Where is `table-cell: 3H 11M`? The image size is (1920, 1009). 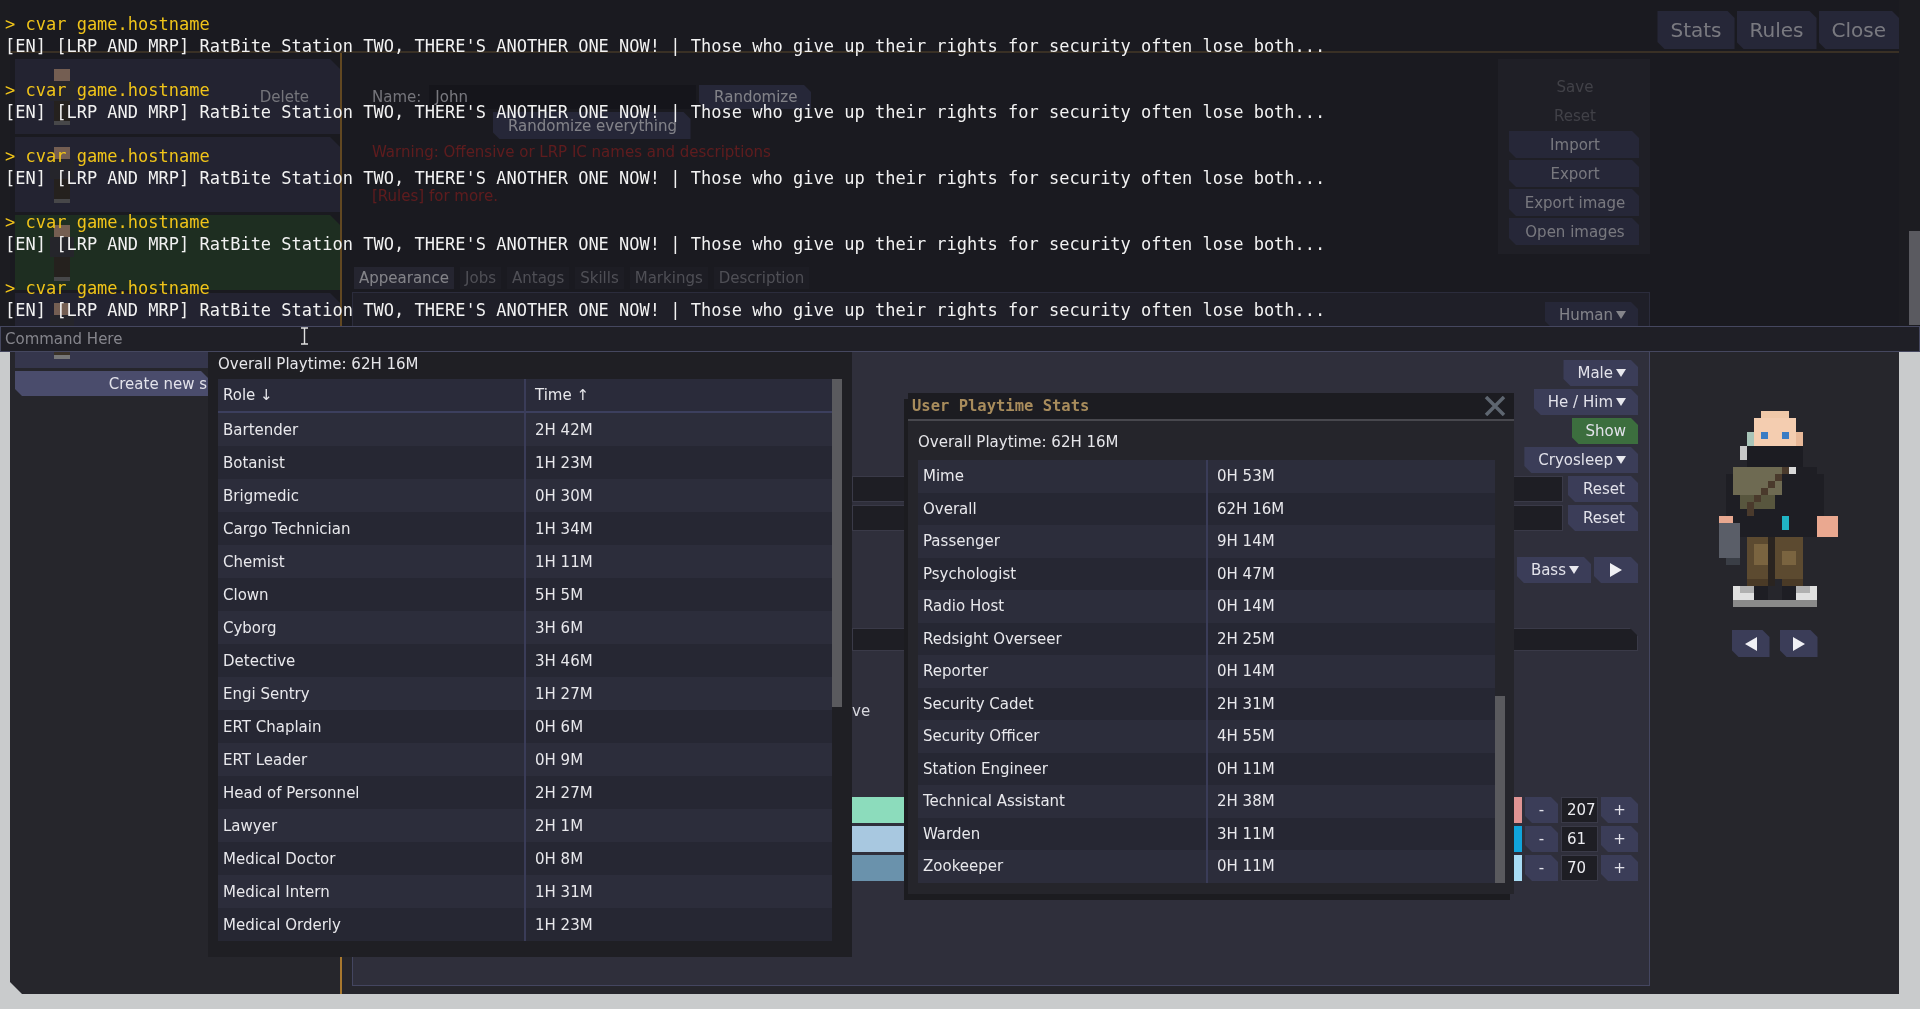 table-cell: 3H 11M is located at coordinates (1350, 833).